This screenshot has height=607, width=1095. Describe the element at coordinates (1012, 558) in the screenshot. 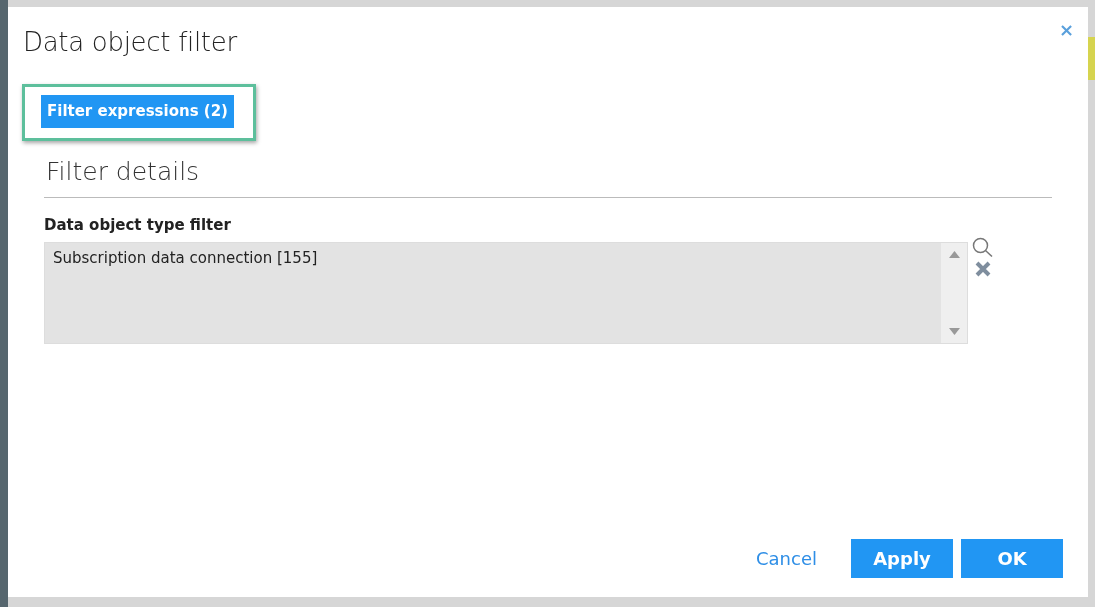

I see `dialog-button: OK` at that location.